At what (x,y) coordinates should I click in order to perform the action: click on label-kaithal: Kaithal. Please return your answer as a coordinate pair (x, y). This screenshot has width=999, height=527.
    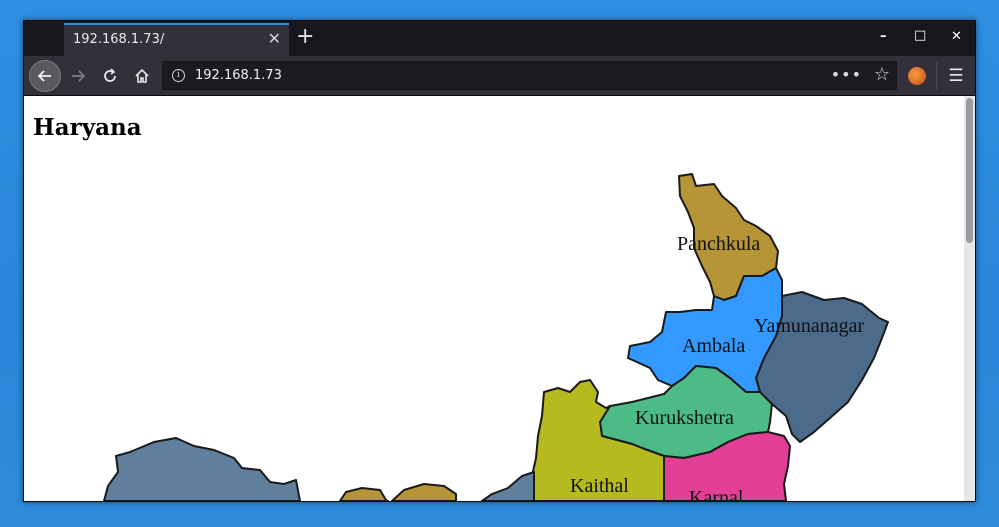
    Looking at the image, I should click on (599, 486).